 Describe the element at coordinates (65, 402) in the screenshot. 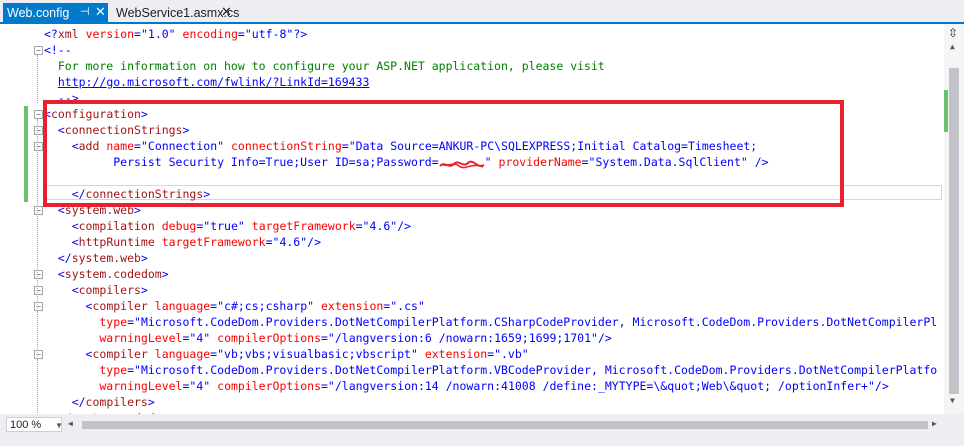

I see `code-token: </` at that location.